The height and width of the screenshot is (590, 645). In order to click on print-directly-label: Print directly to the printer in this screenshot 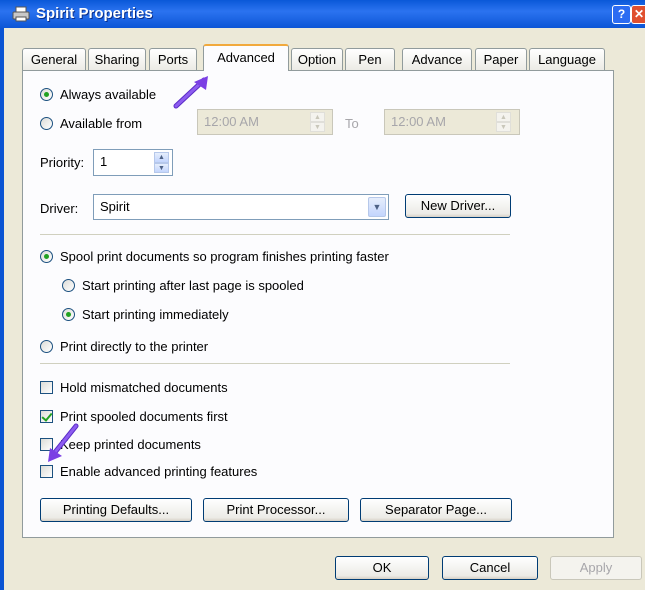, I will do `click(134, 346)`.